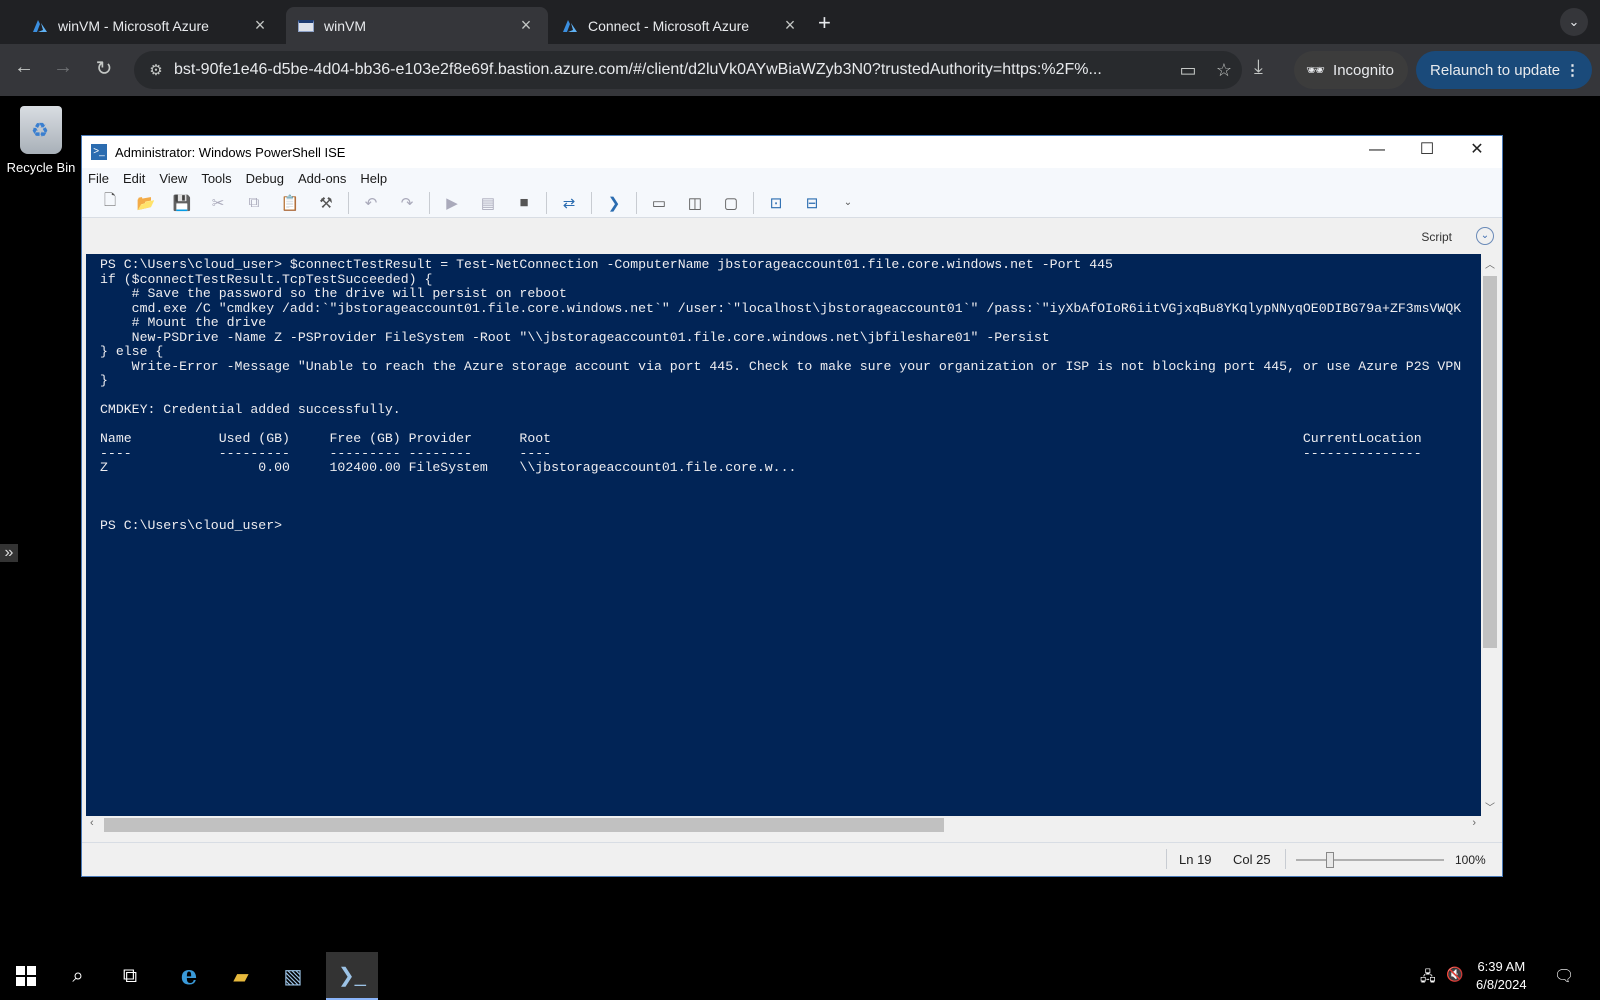 The width and height of the screenshot is (1600, 1000). Describe the element at coordinates (1474, 823) in the screenshot. I see `scroll-right-icon: ›` at that location.